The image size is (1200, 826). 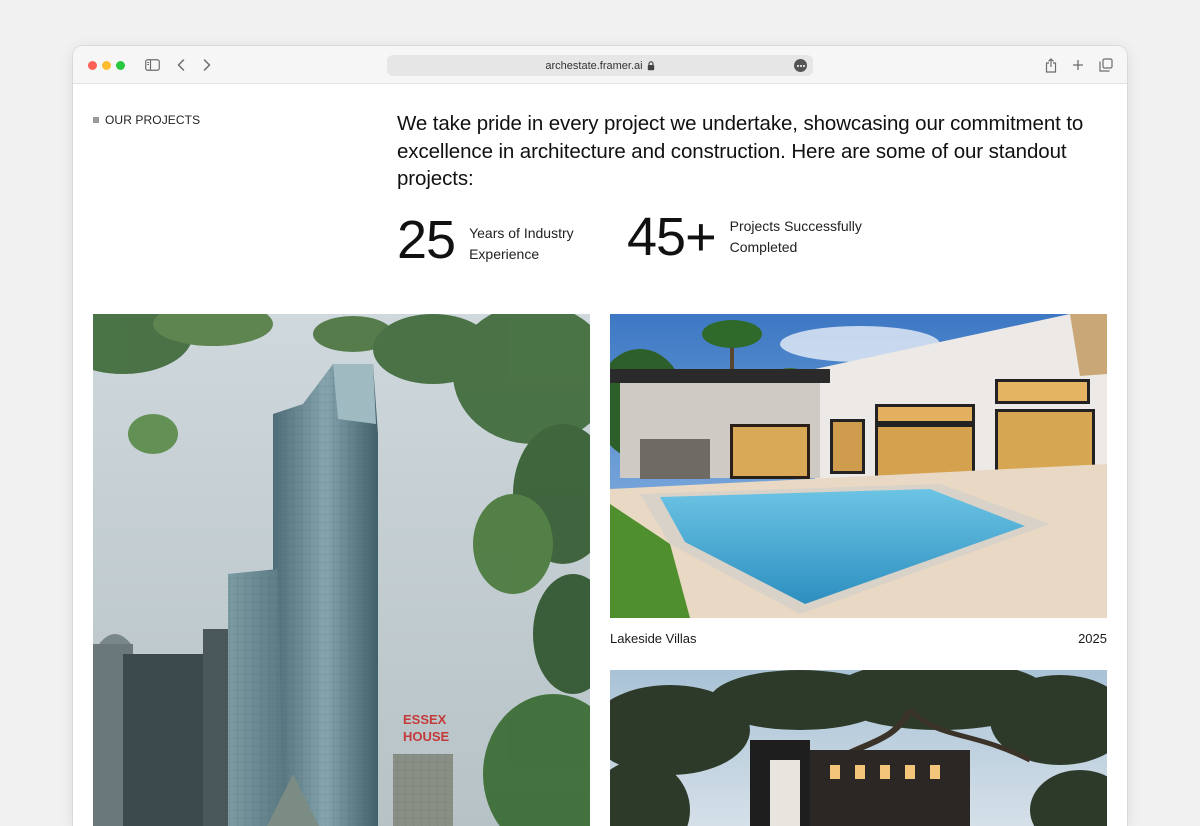 I want to click on project-image-modern-house, so click(x=858, y=748).